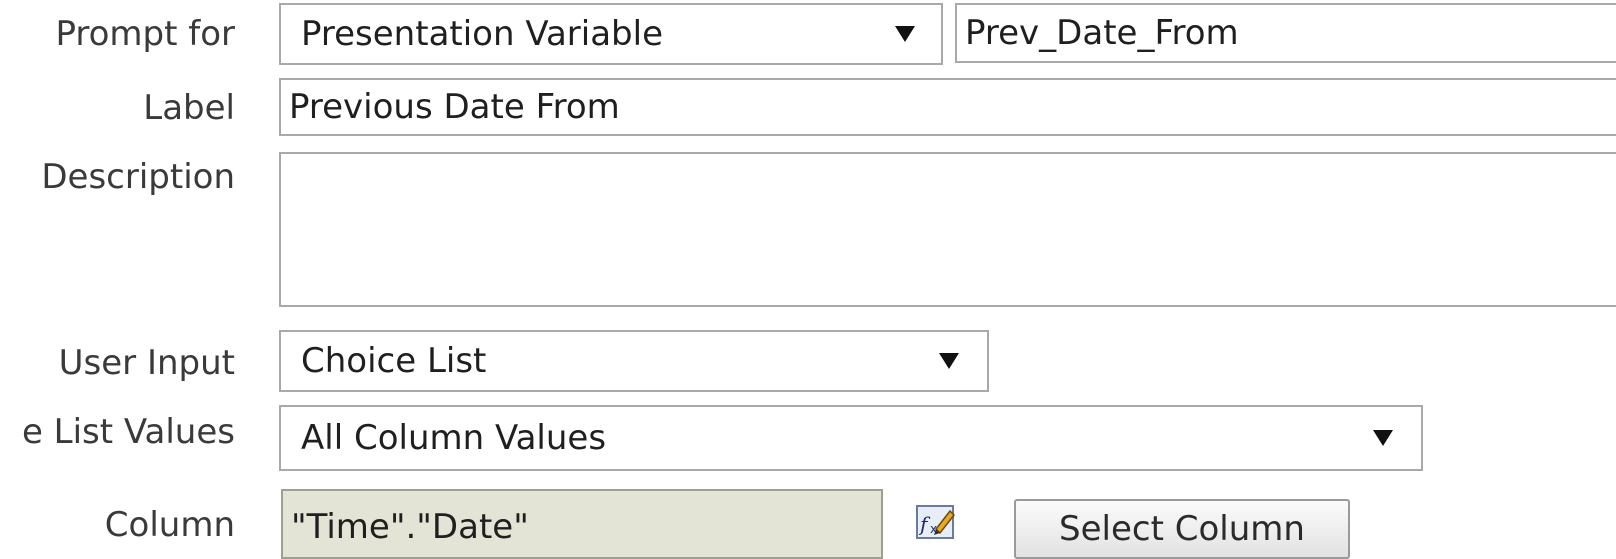 The image size is (1616, 559). What do you see at coordinates (394, 361) in the screenshot?
I see `user-input-value: Choice List` at bounding box center [394, 361].